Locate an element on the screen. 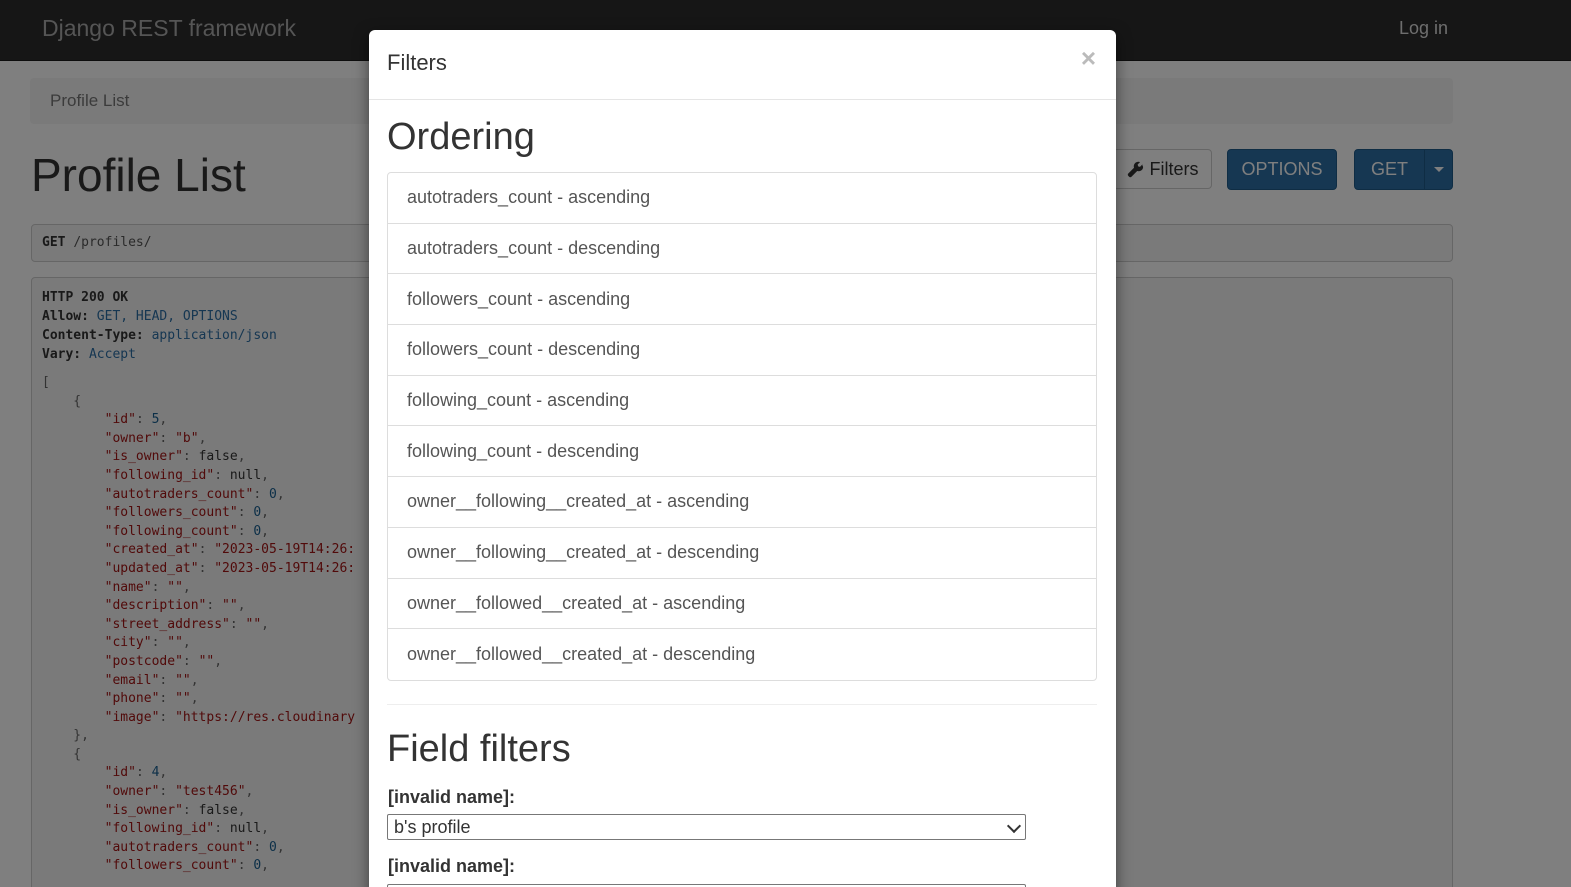  close-icon: × is located at coordinates (1088, 58).